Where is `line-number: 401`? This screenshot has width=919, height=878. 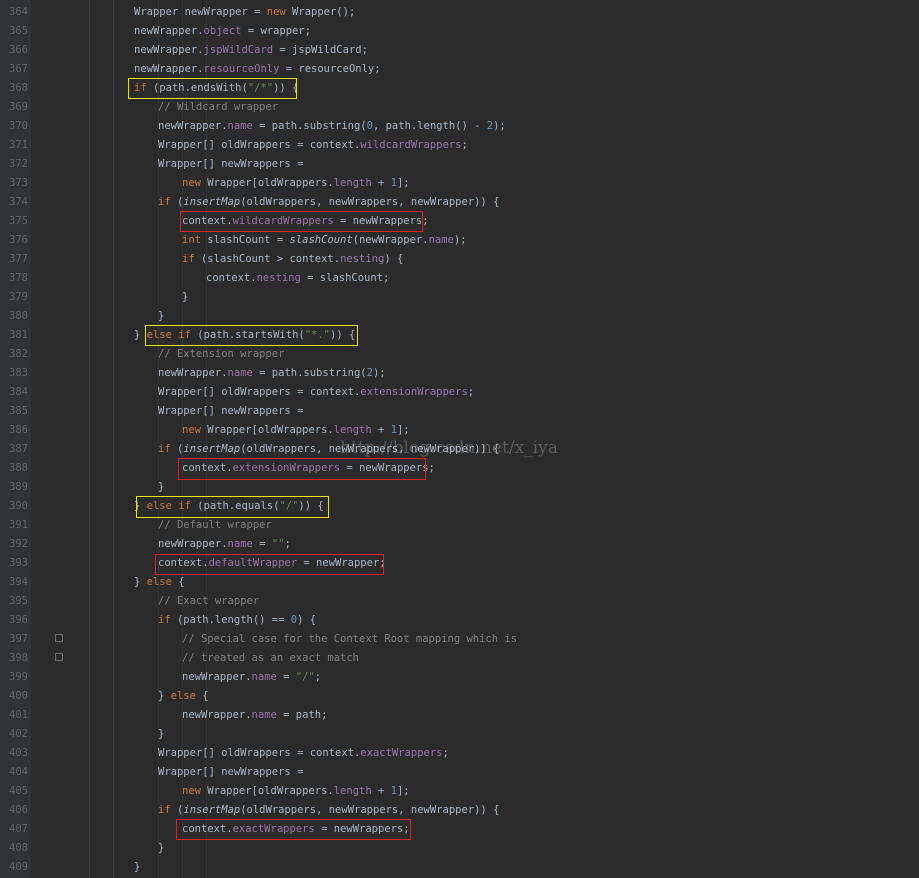
line-number: 401 is located at coordinates (18, 715).